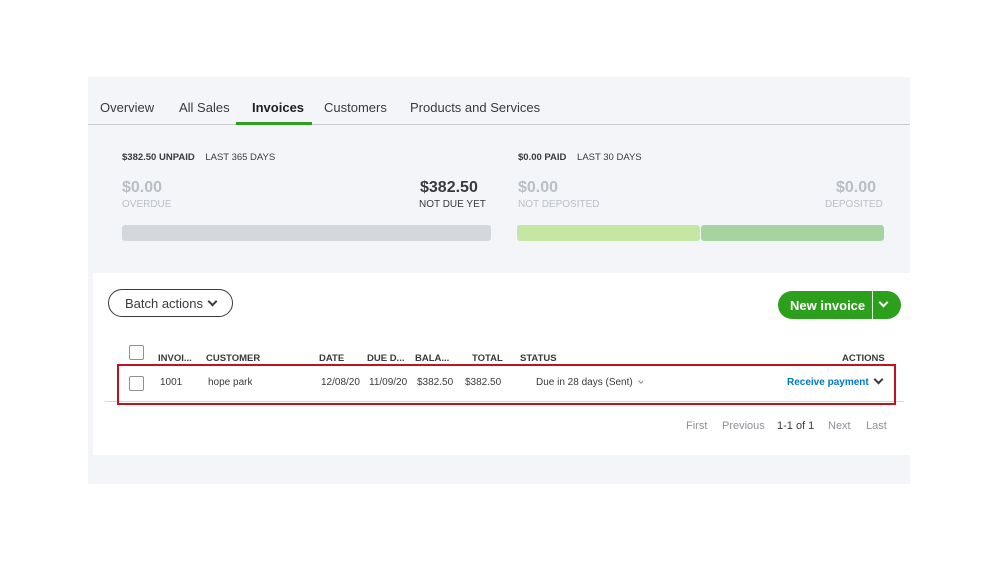 Image resolution: width=999 pixels, height=562 pixels. Describe the element at coordinates (559, 204) in the screenshot. I see `not-deposited-label: NOT DEPOSITED` at that location.